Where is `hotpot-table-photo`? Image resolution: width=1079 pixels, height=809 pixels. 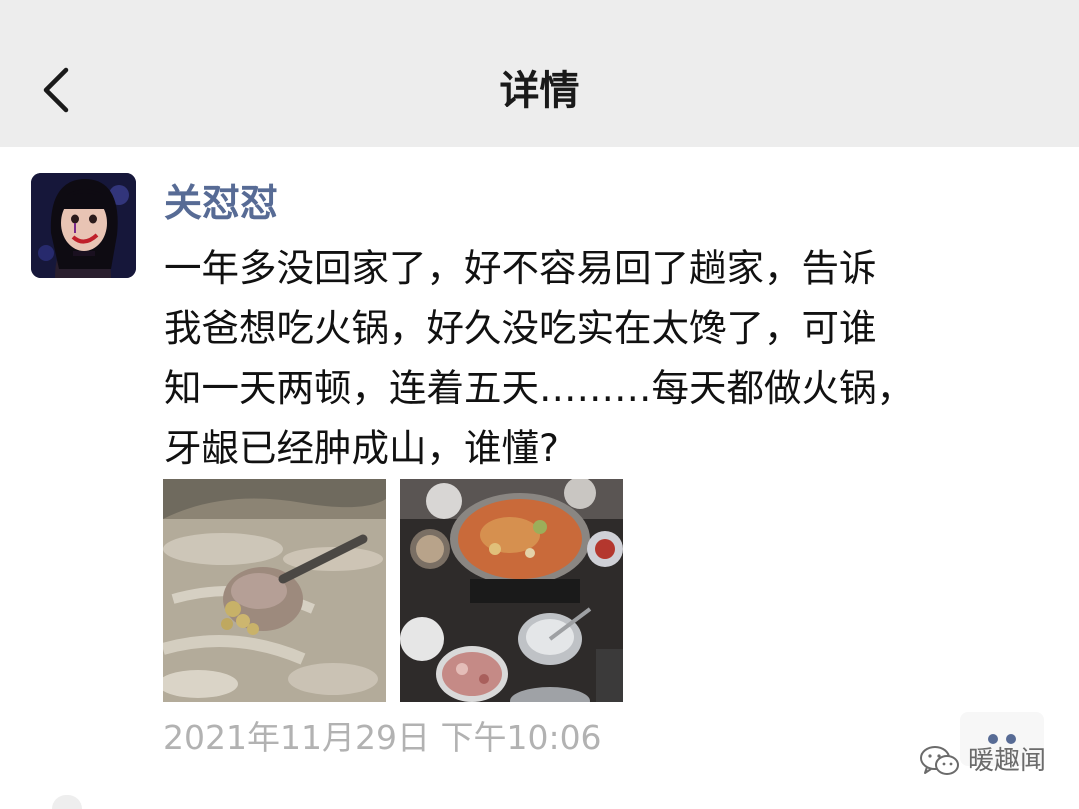 hotpot-table-photo is located at coordinates (511, 590).